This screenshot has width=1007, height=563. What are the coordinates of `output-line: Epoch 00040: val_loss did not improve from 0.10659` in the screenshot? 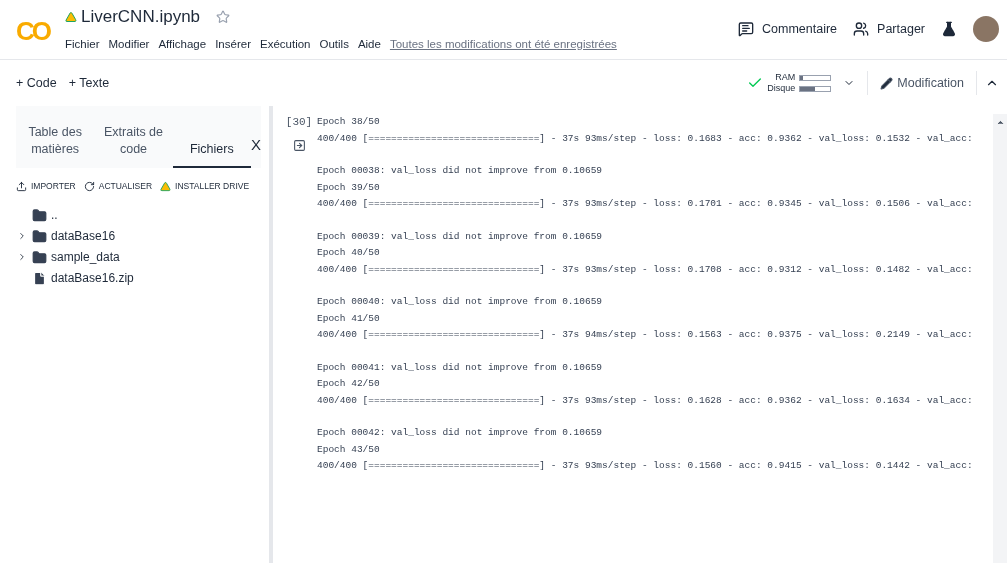 It's located at (460, 302).